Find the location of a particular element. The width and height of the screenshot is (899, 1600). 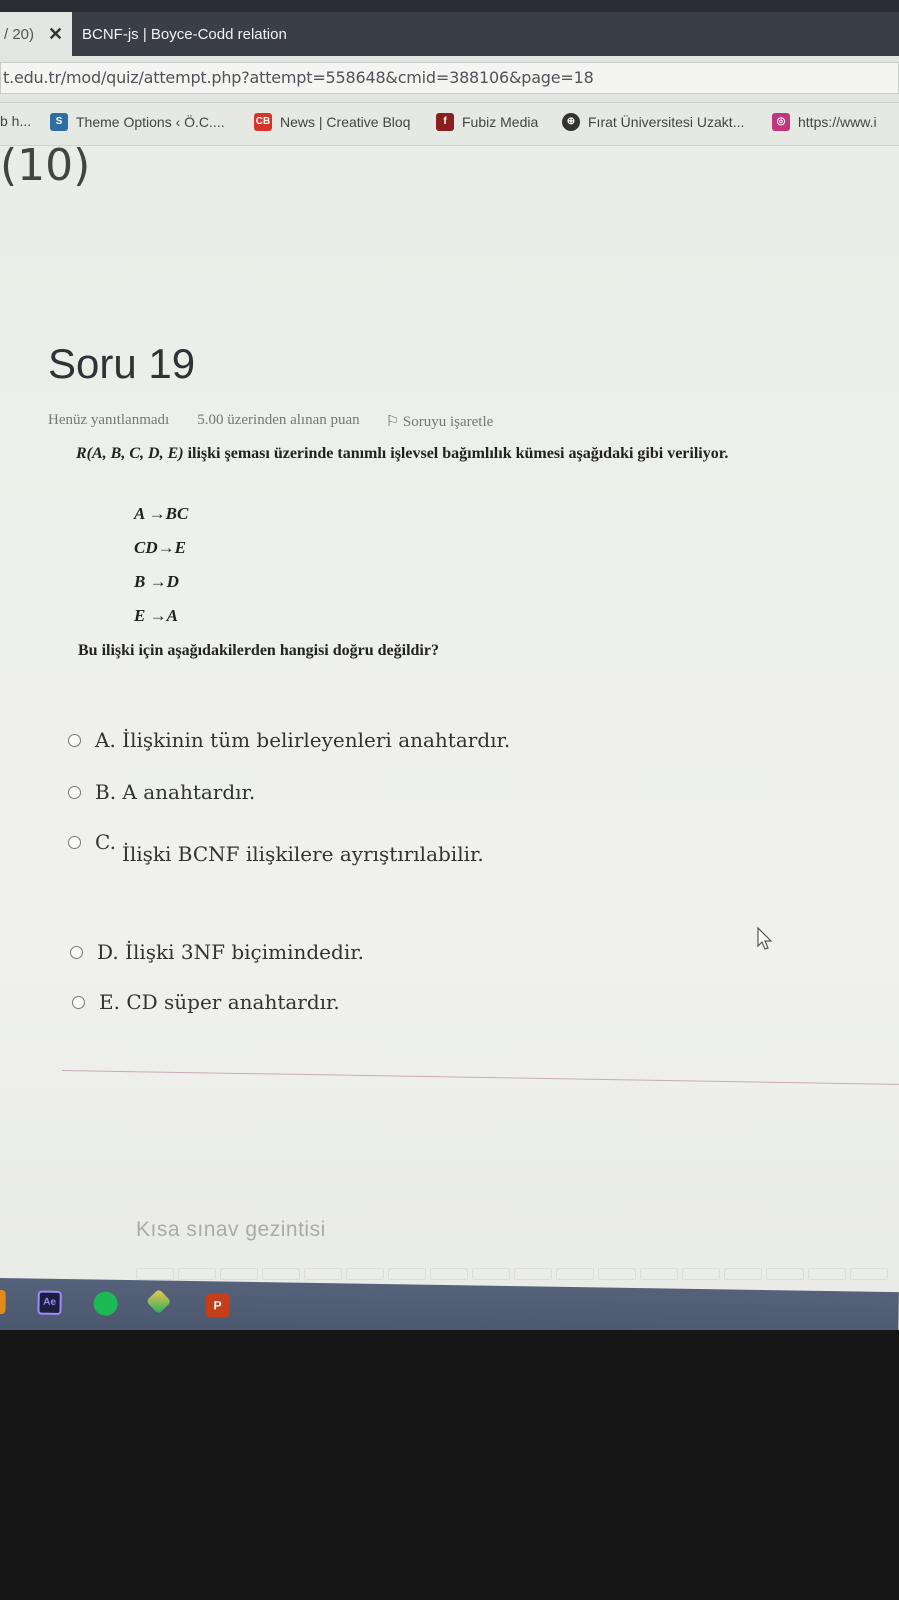

tab-label: / 20) is located at coordinates (19, 34).